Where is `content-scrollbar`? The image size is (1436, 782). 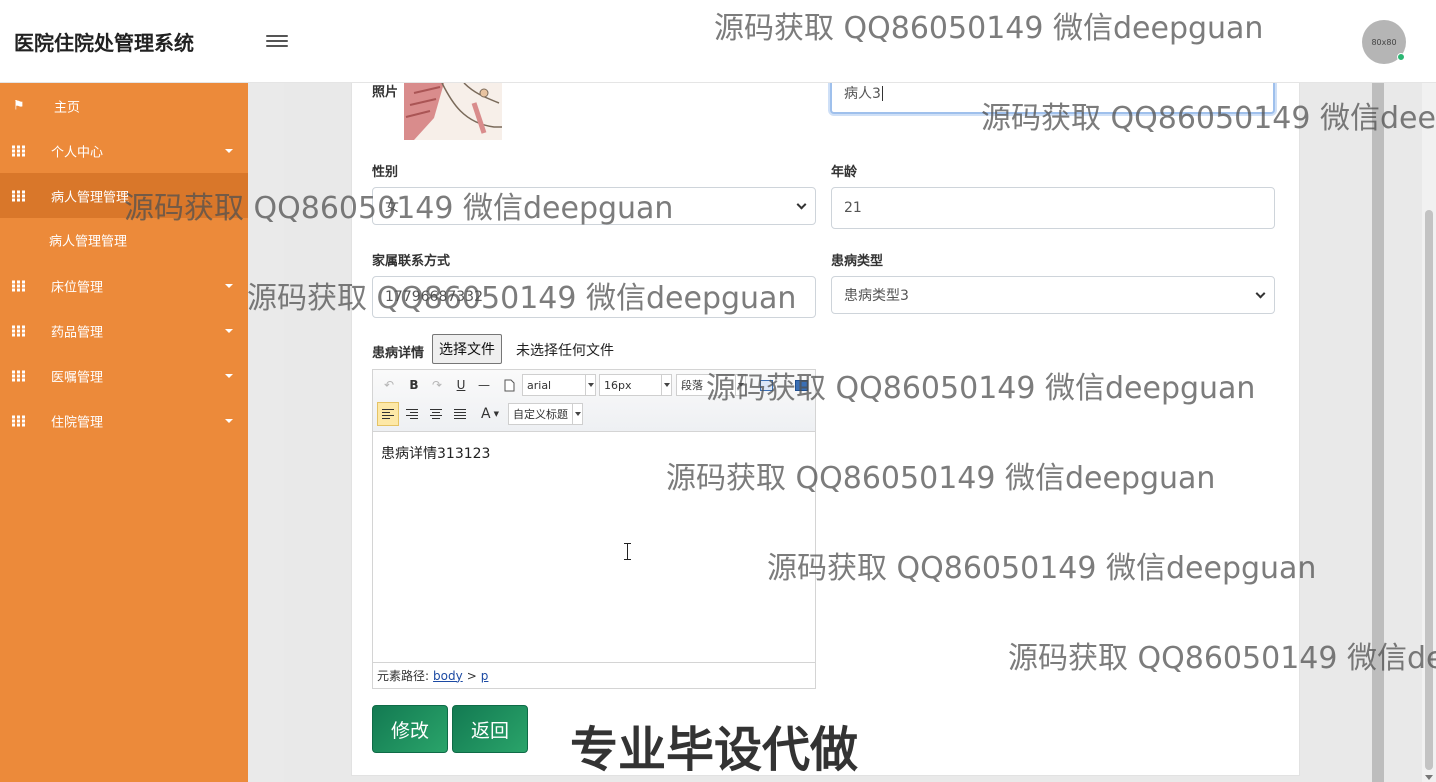 content-scrollbar is located at coordinates (1378, 432).